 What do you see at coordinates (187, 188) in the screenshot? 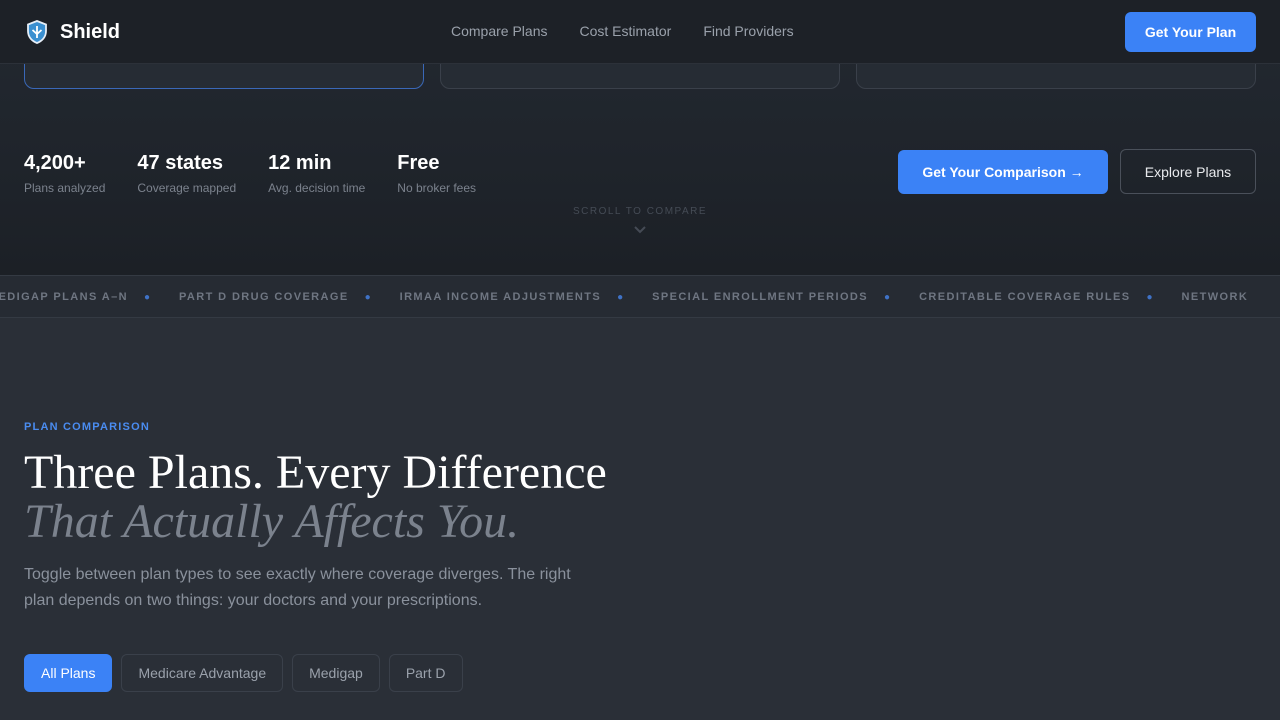
I see `stat-label: Coverage mapped` at bounding box center [187, 188].